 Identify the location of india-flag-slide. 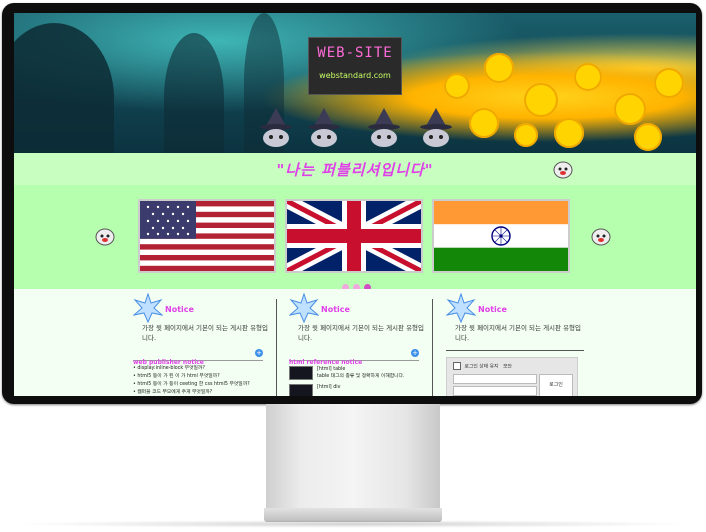
(501, 236).